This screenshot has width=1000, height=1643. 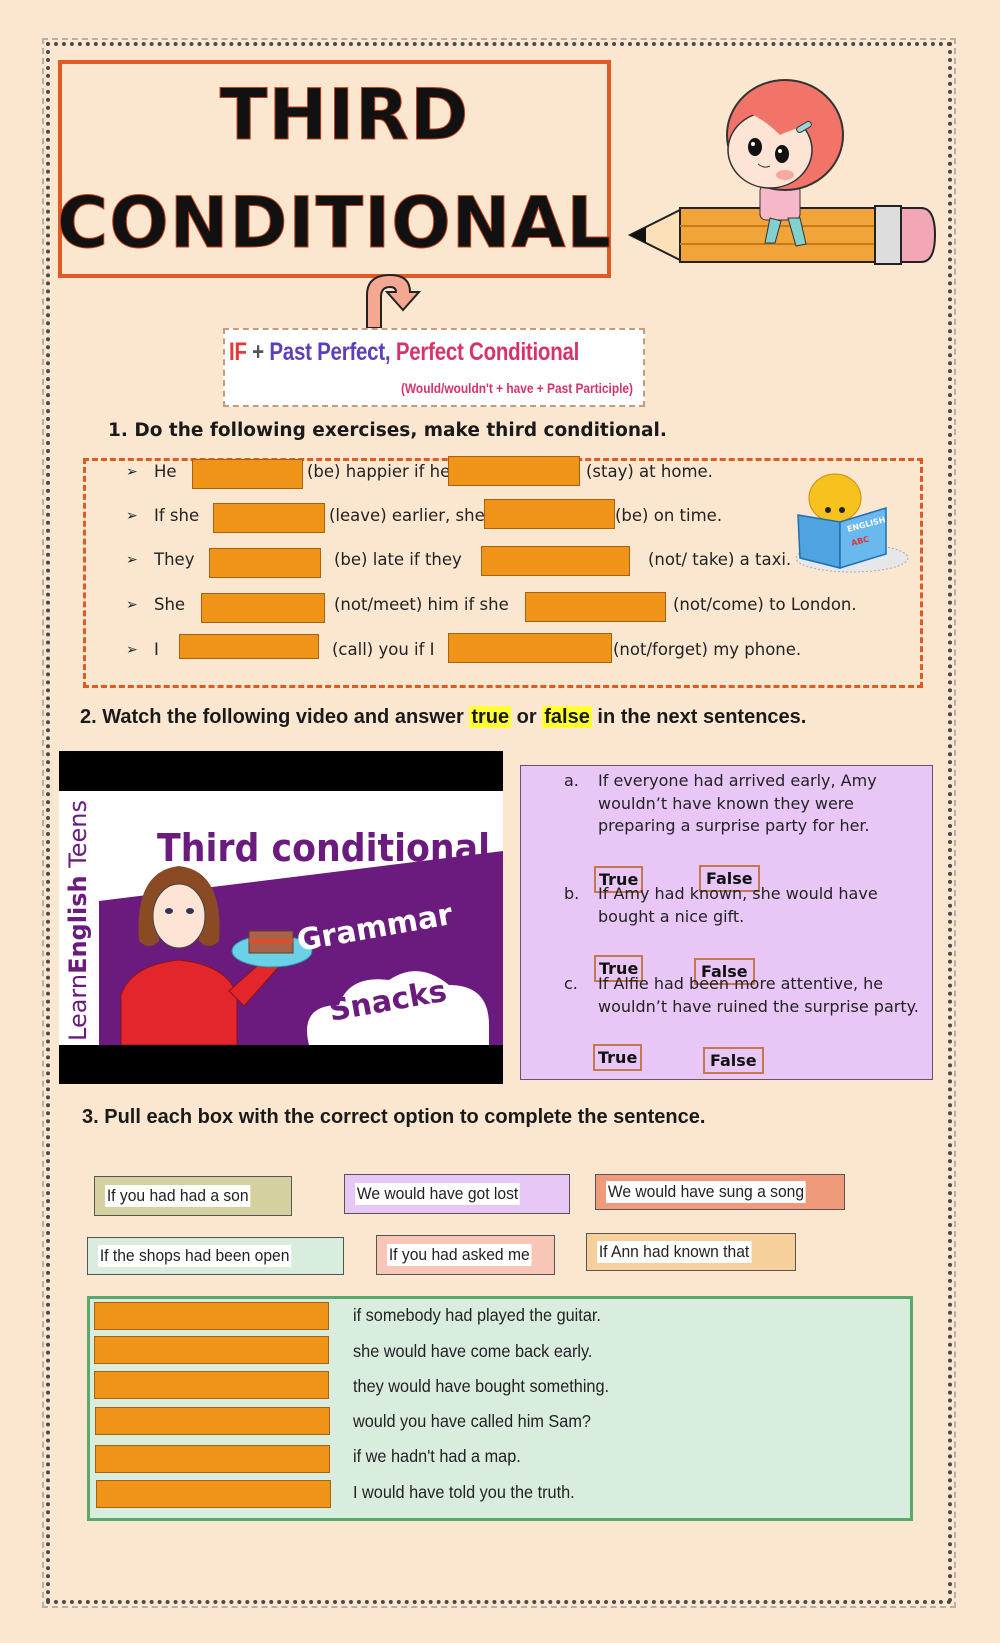 I want to click on row-middle: (leave) earlier, she, so click(x=407, y=515).